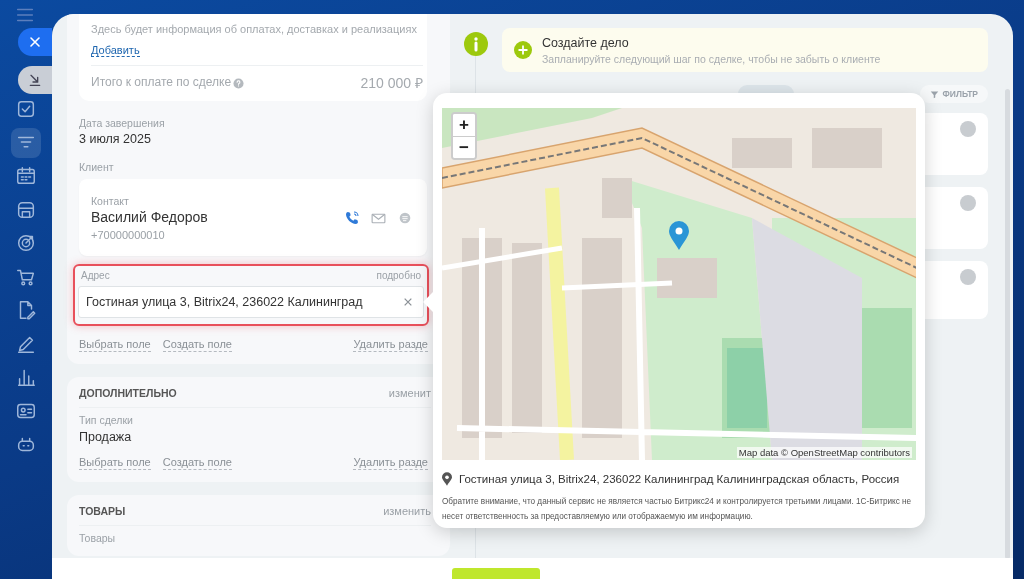 The width and height of the screenshot is (1024, 579). Describe the element at coordinates (98, 538) in the screenshot. I see `field-label: Товары` at that location.